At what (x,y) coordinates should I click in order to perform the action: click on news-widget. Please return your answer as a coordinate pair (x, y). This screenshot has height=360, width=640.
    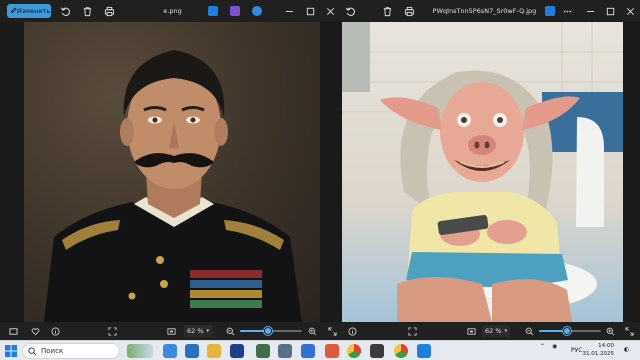
    Looking at the image, I should click on (140, 351).